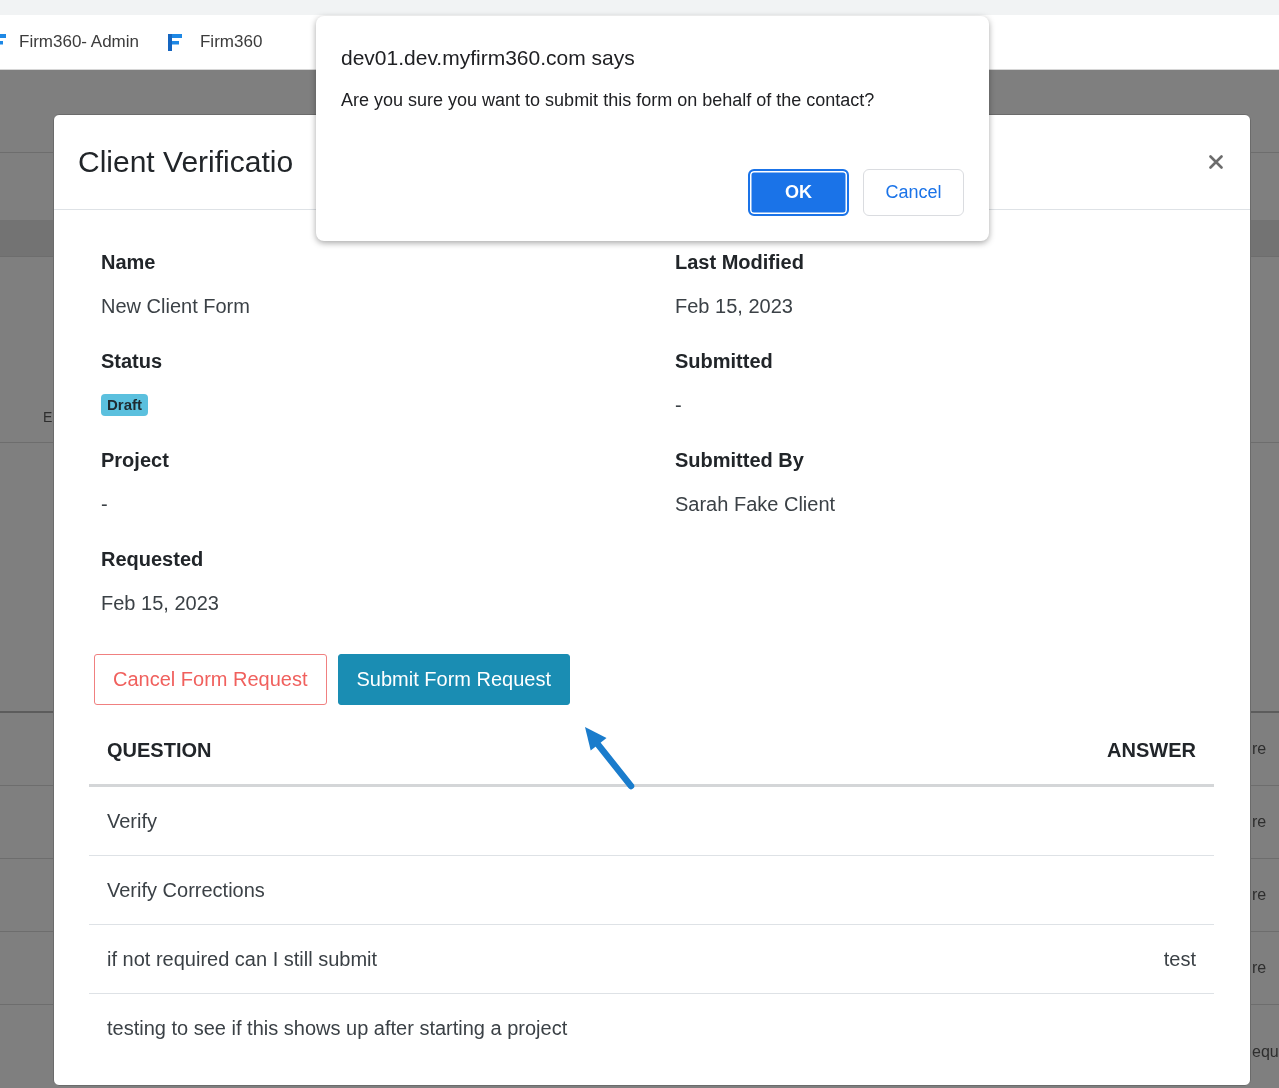  I want to click on alert-title: dev01.dev.myfirm360.com says, so click(488, 58).